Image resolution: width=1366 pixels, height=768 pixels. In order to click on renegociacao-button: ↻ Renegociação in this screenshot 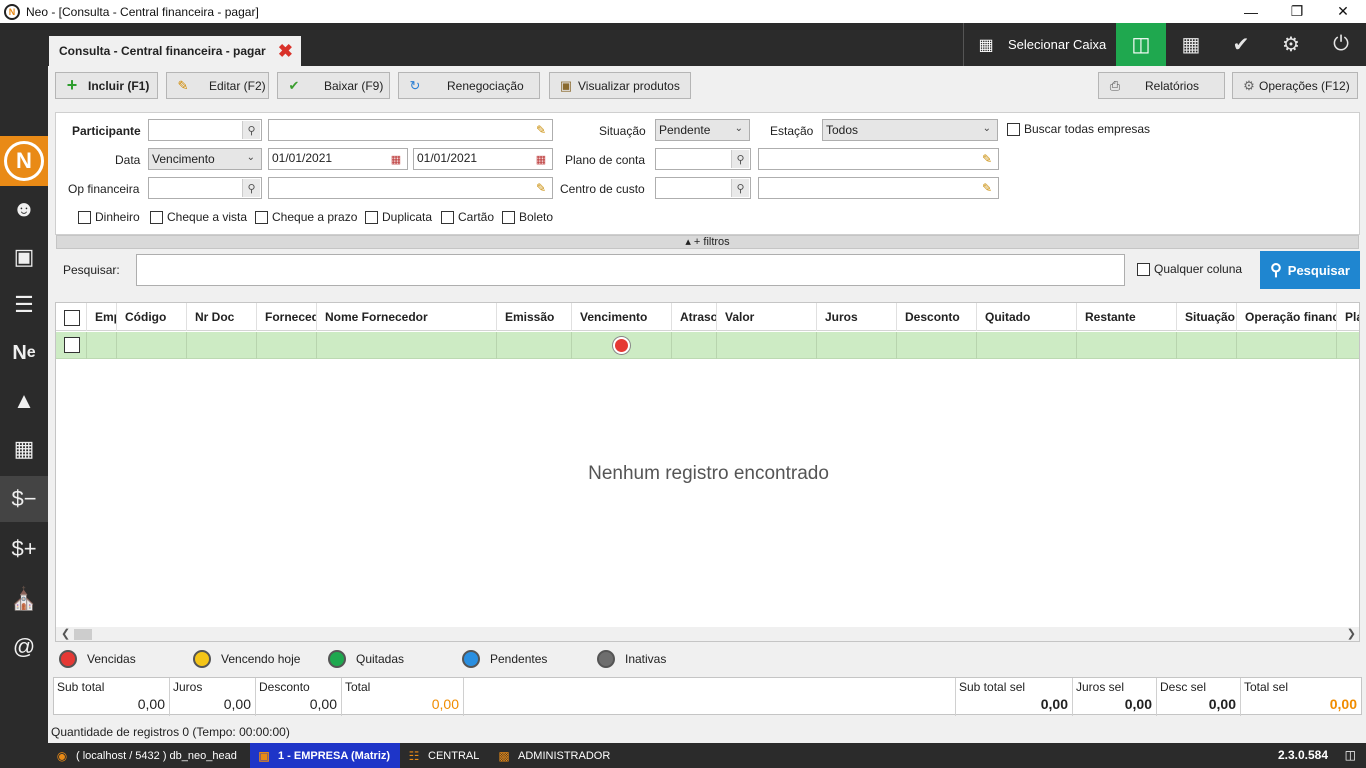, I will do `click(469, 85)`.